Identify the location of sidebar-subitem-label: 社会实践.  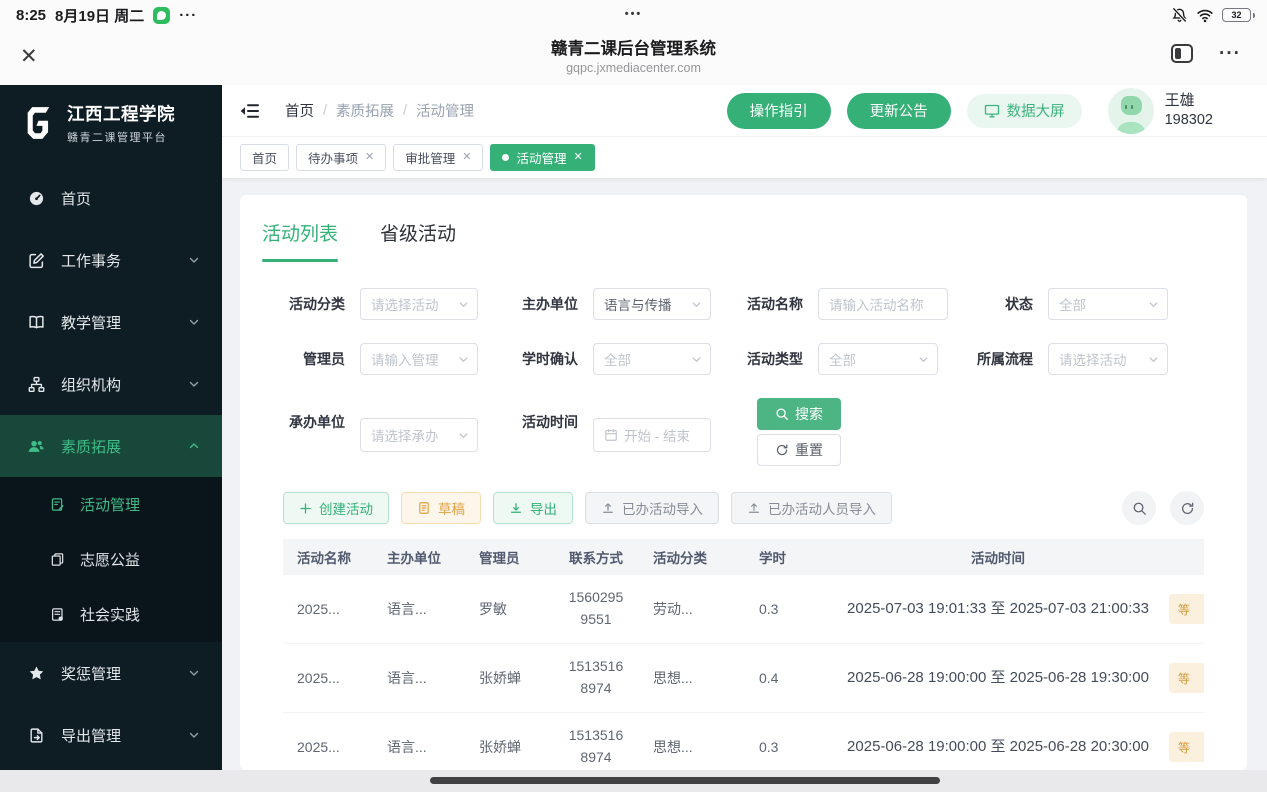
(110, 615).